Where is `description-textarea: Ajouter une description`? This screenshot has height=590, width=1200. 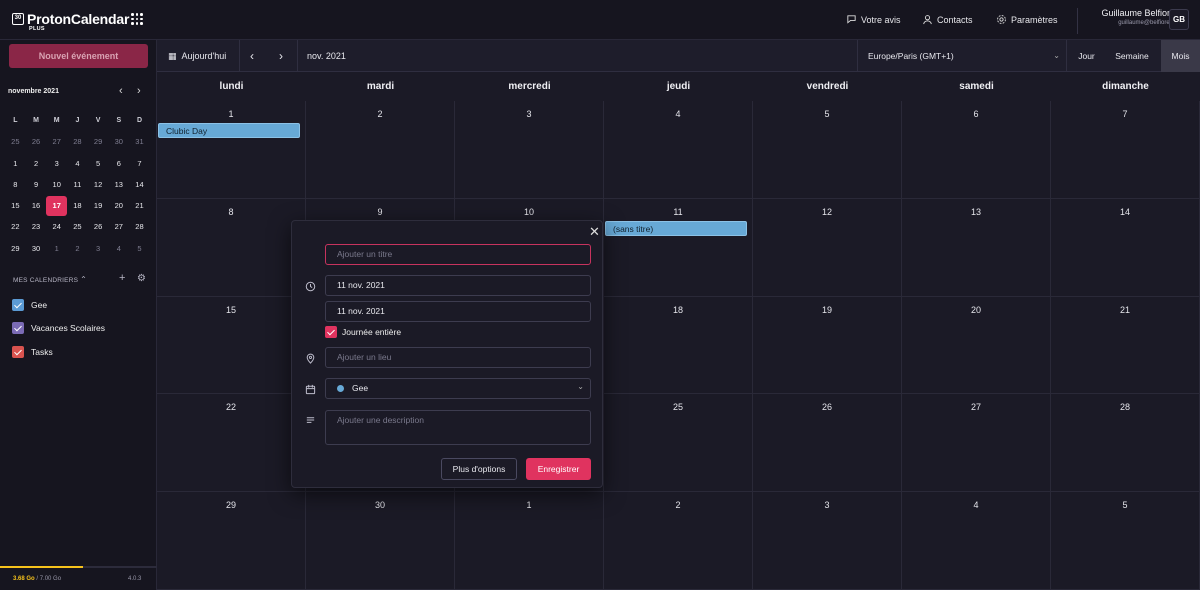 description-textarea: Ajouter une description is located at coordinates (458, 427).